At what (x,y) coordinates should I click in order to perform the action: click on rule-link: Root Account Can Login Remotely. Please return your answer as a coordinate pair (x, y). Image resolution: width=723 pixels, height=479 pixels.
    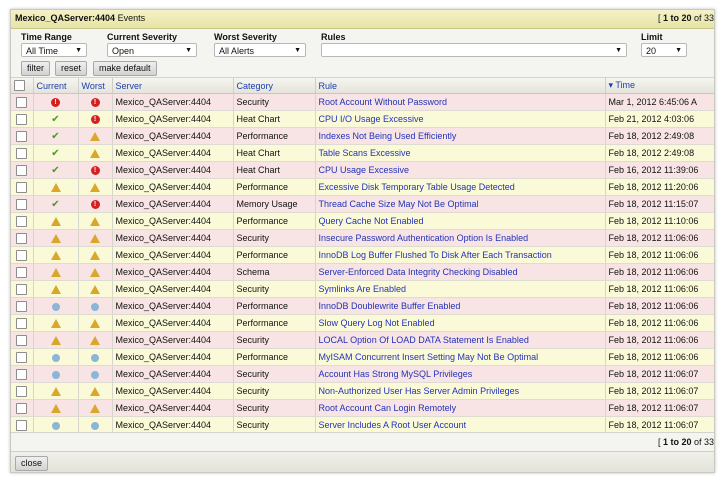
    Looking at the image, I should click on (388, 408).